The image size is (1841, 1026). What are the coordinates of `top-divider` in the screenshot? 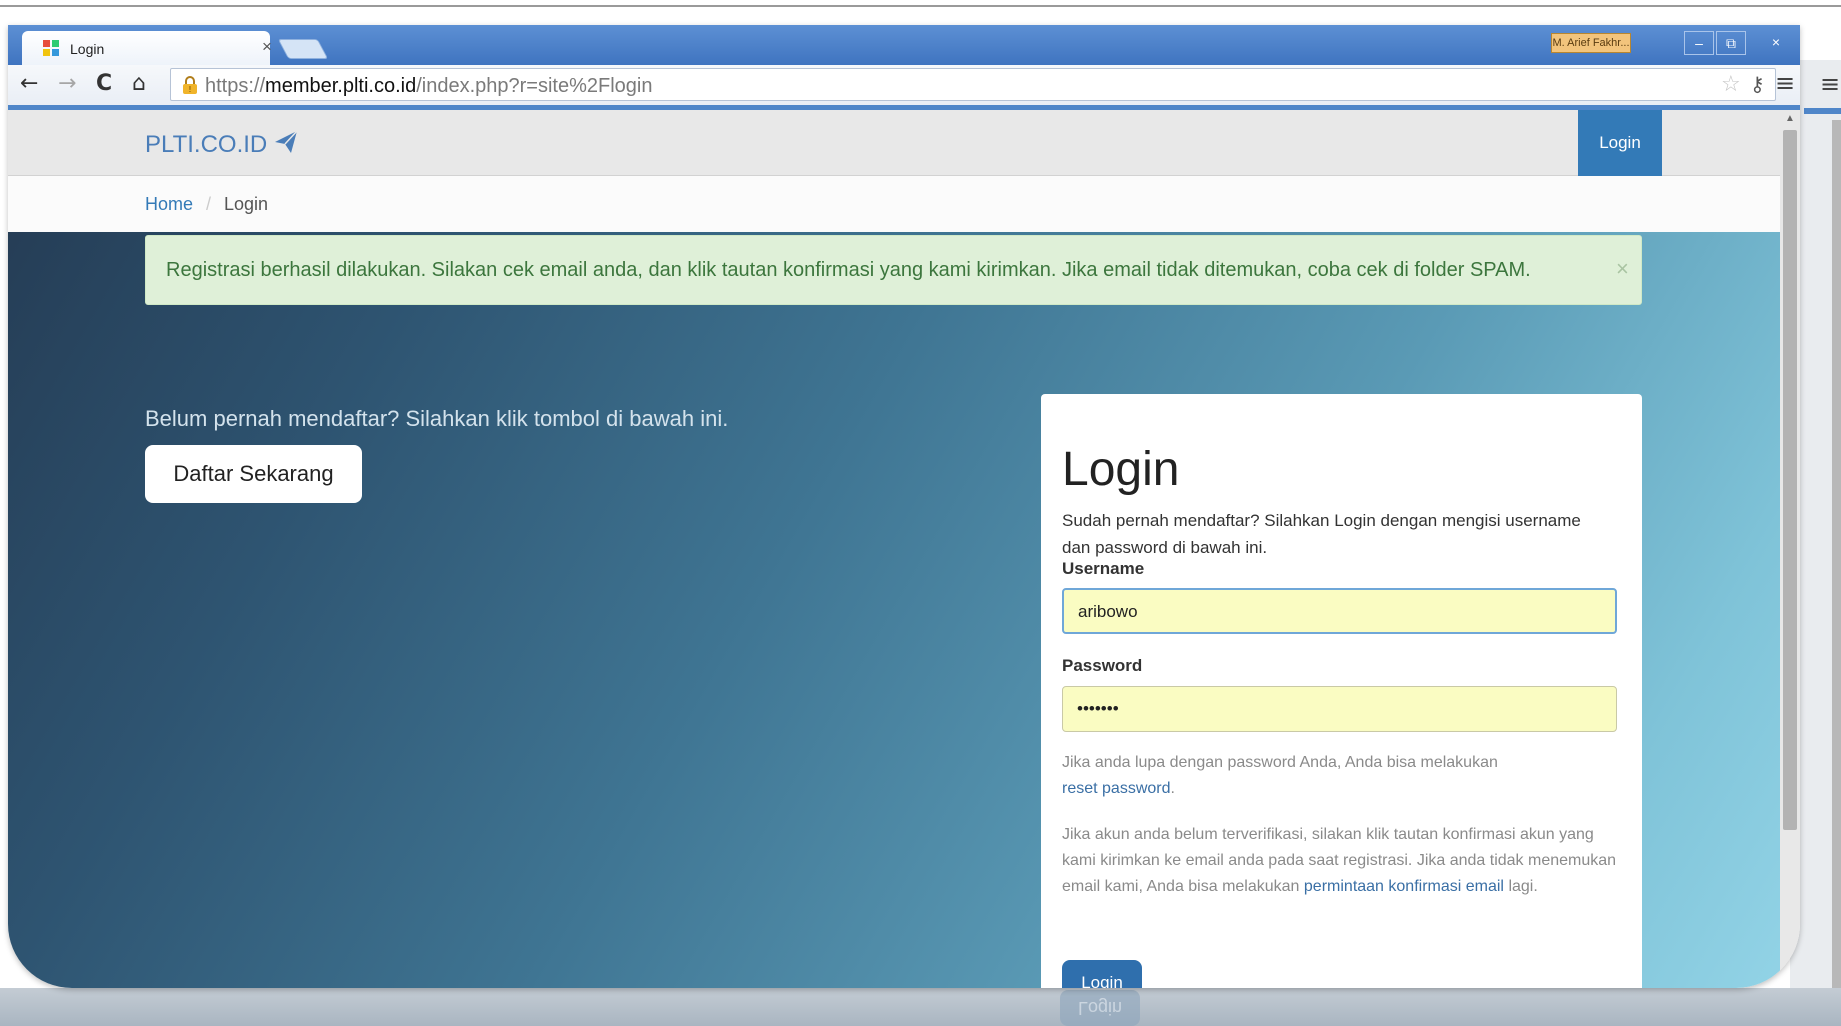 It's located at (920, 6).